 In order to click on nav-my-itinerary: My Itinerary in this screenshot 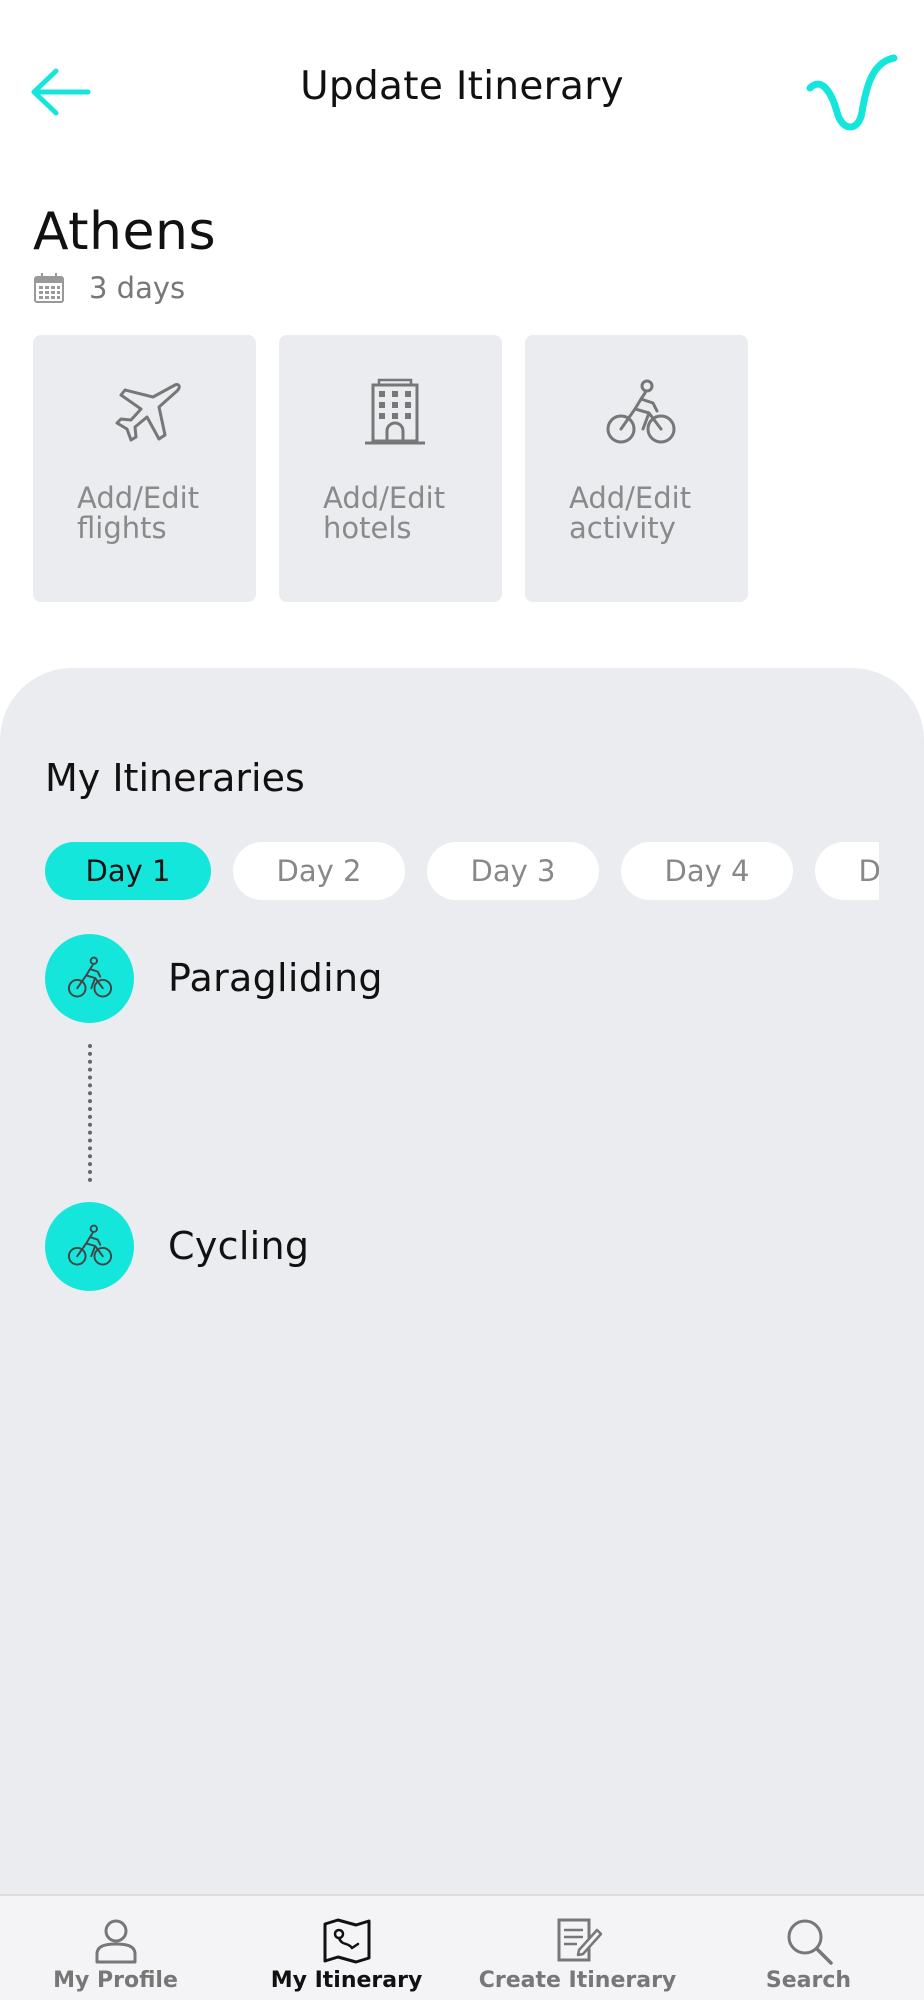, I will do `click(346, 1948)`.